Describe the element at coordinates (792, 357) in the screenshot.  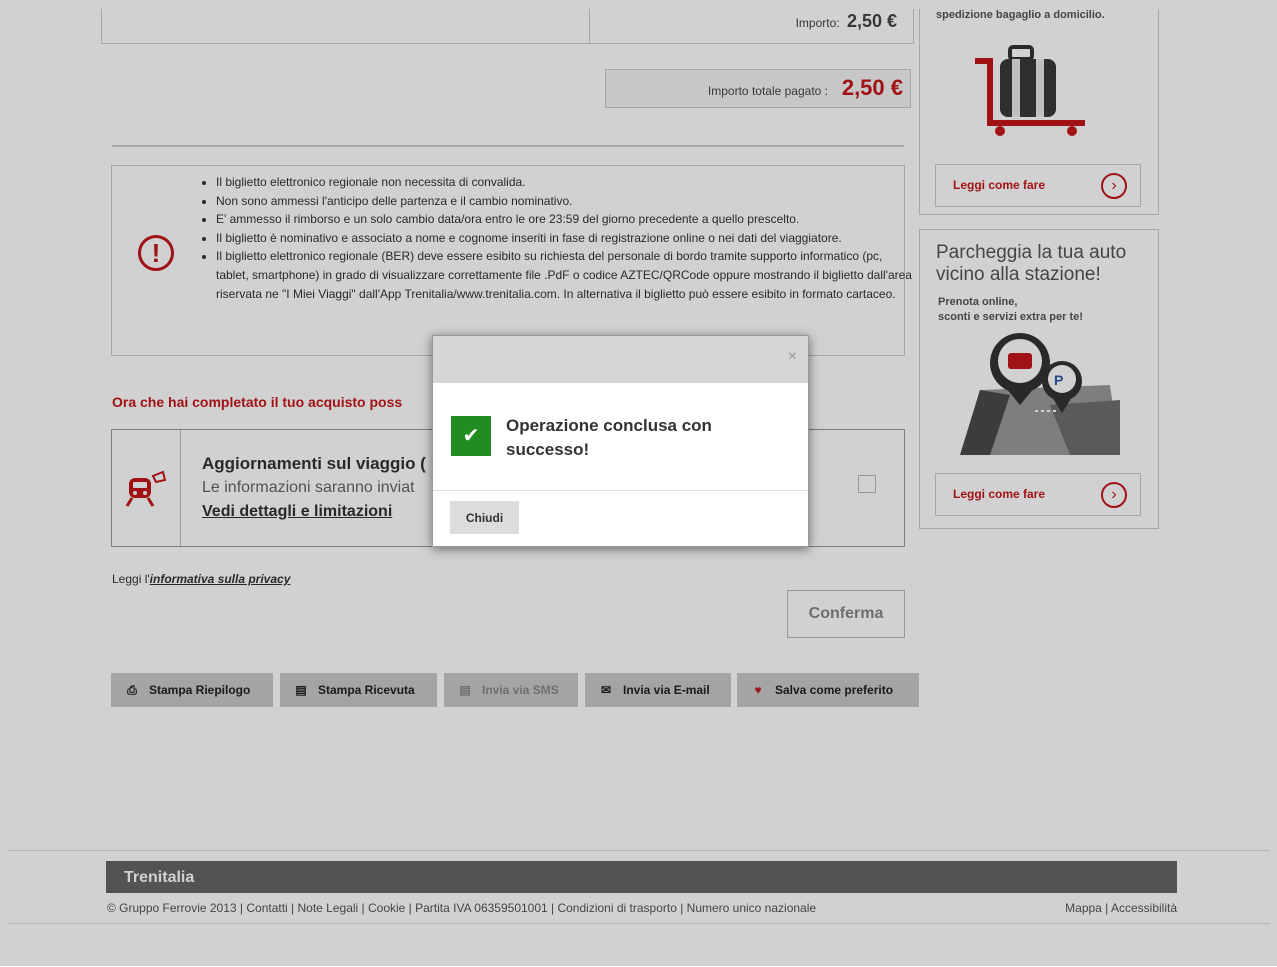
I see `close-icon: ×` at that location.